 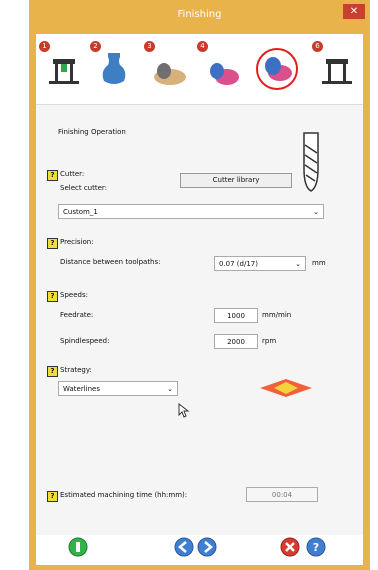 I want to click on step-5: 5, so click(x=276, y=69).